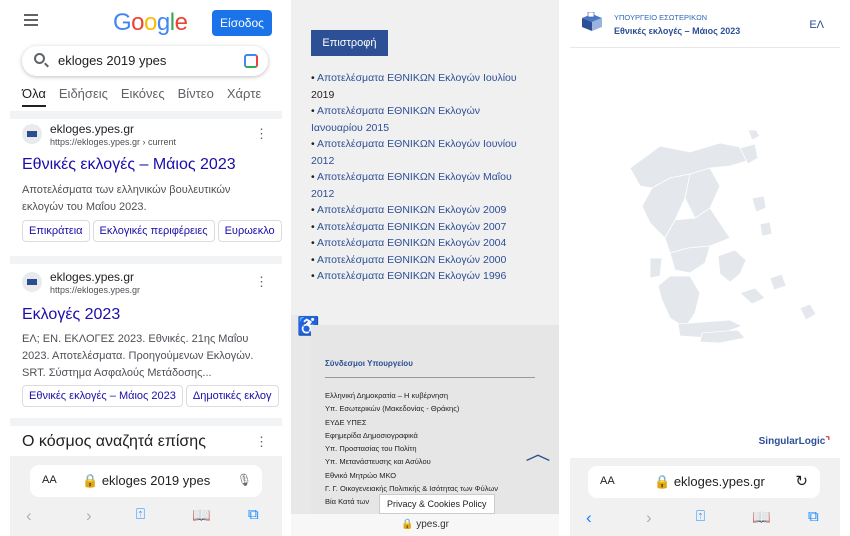 Image resolution: width=850 pixels, height=536 pixels. I want to click on tab-images: Εικόνες, so click(143, 93).